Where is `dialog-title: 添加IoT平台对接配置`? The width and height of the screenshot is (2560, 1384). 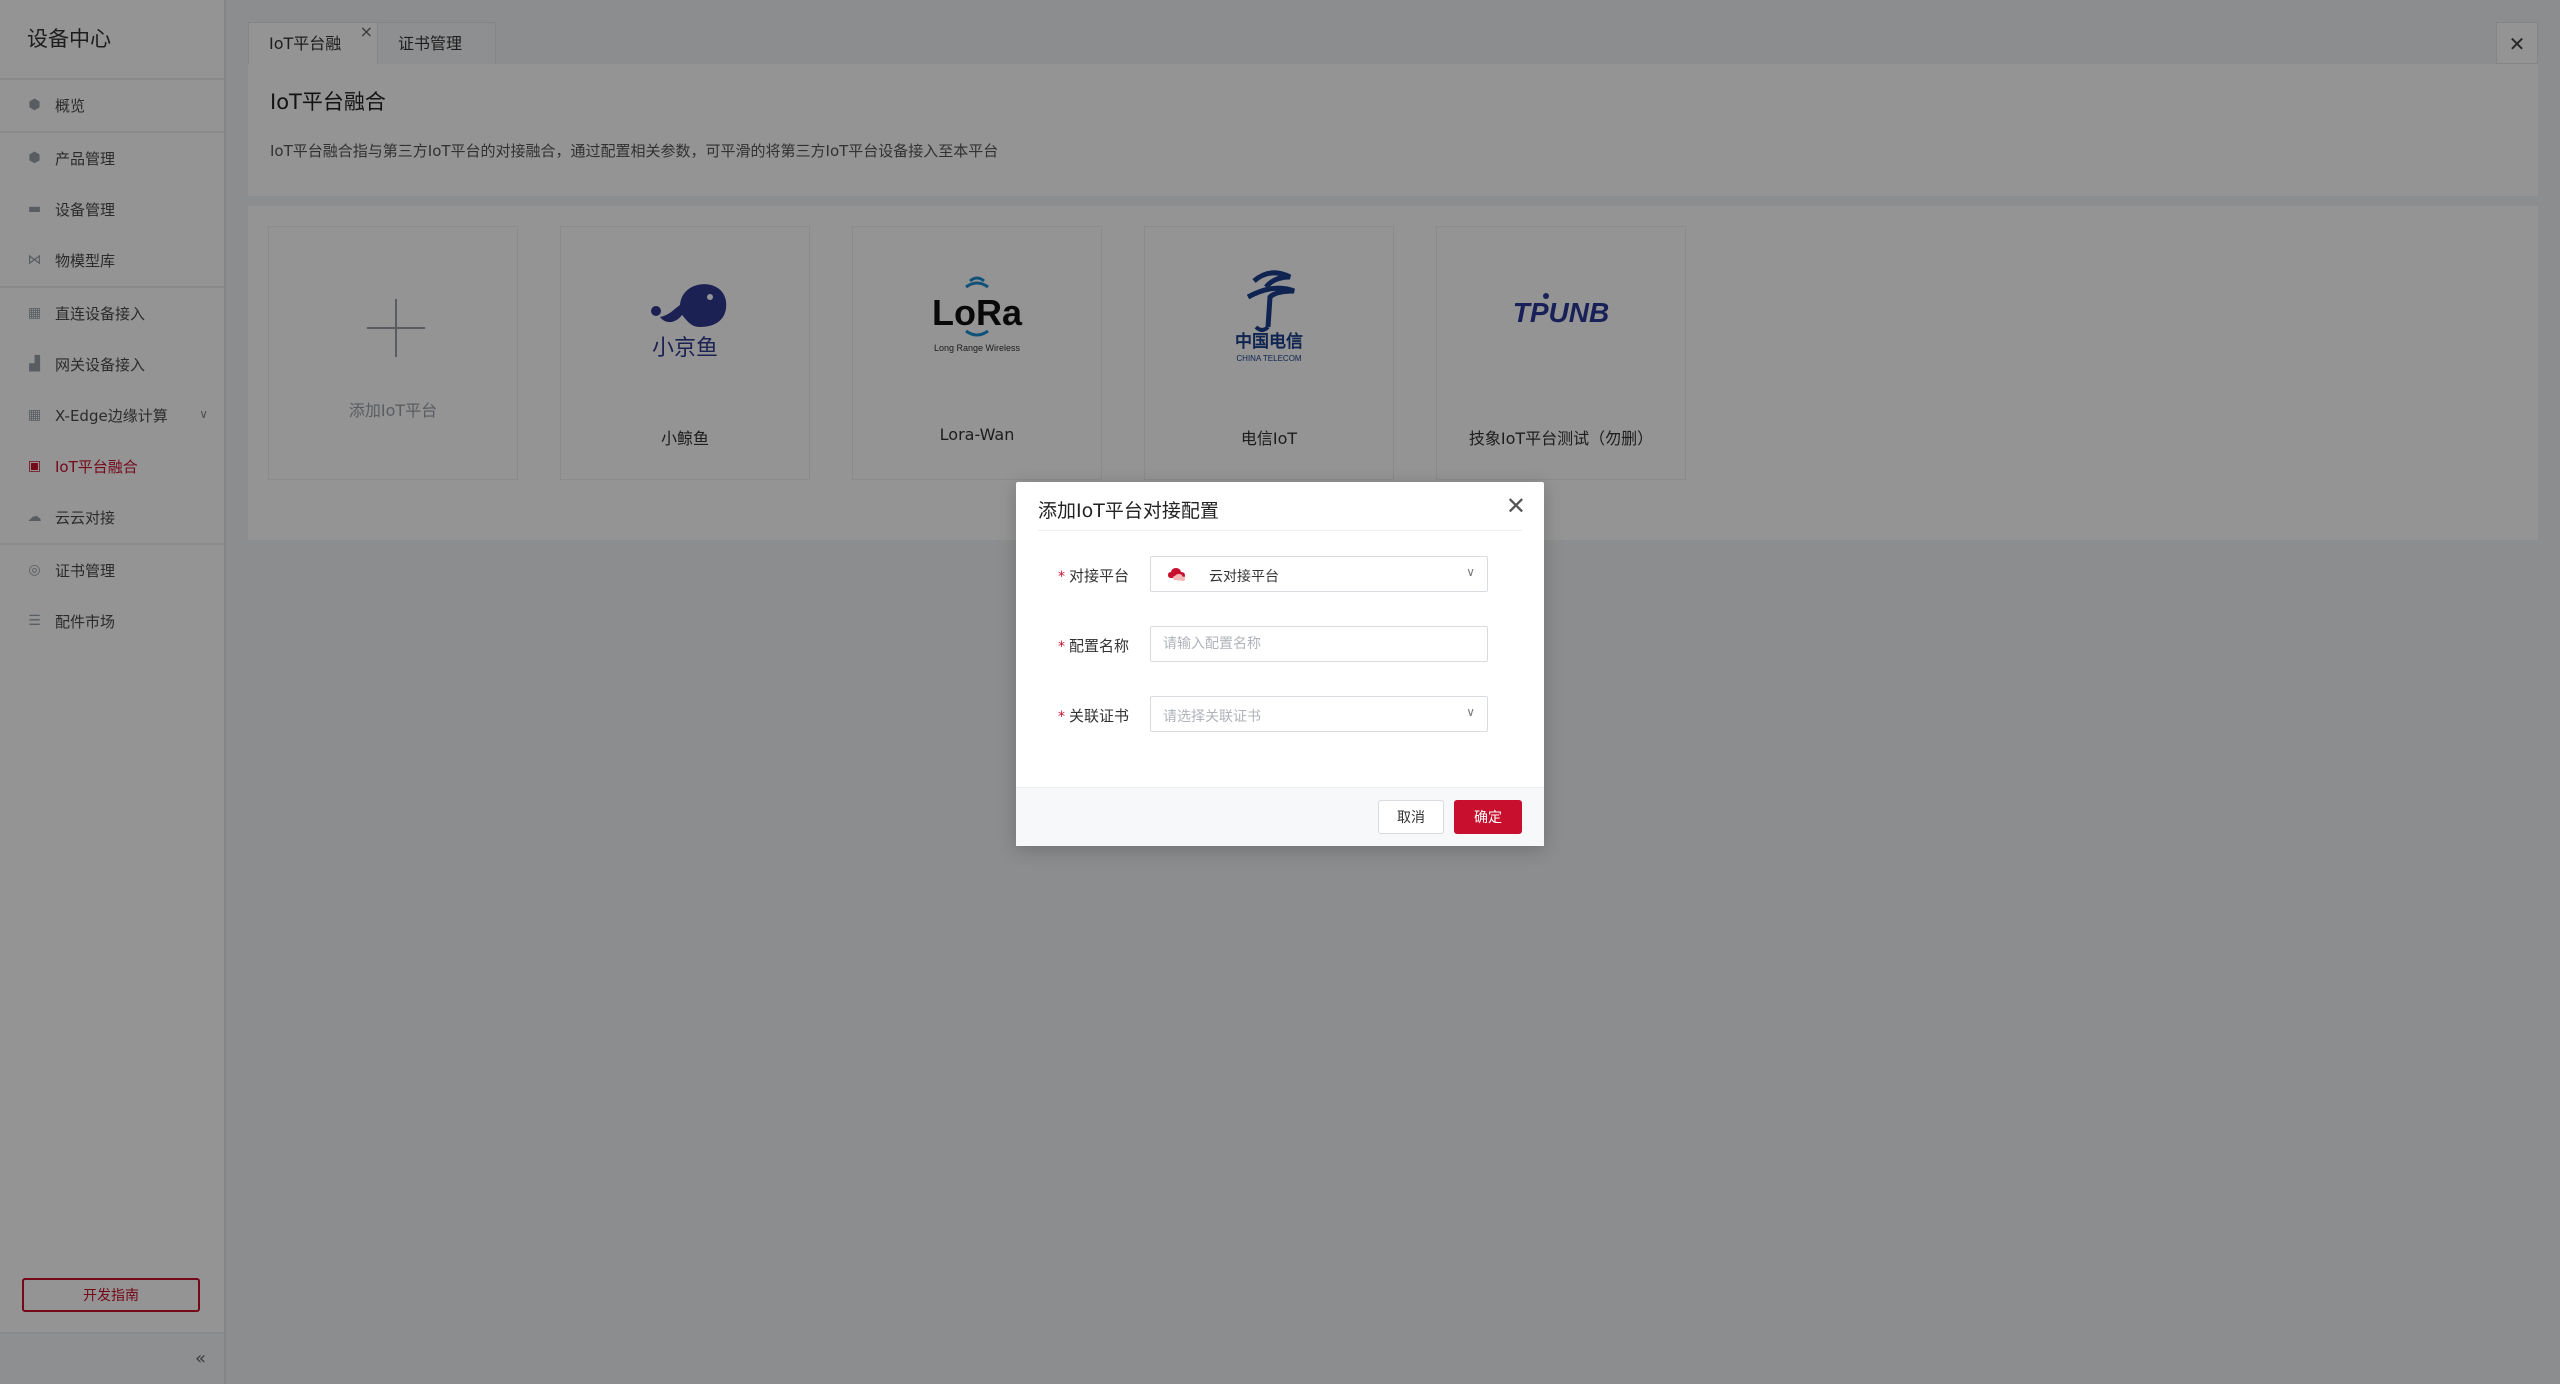
dialog-title: 添加IoT平台对接配置 is located at coordinates (1128, 511).